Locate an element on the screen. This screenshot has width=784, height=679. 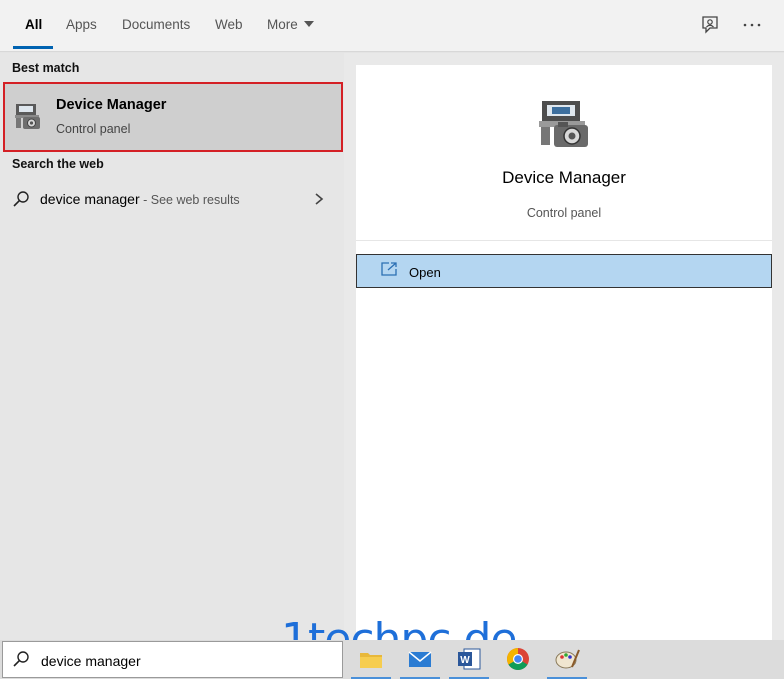
tab-documents: Documents is located at coordinates (156, 24).